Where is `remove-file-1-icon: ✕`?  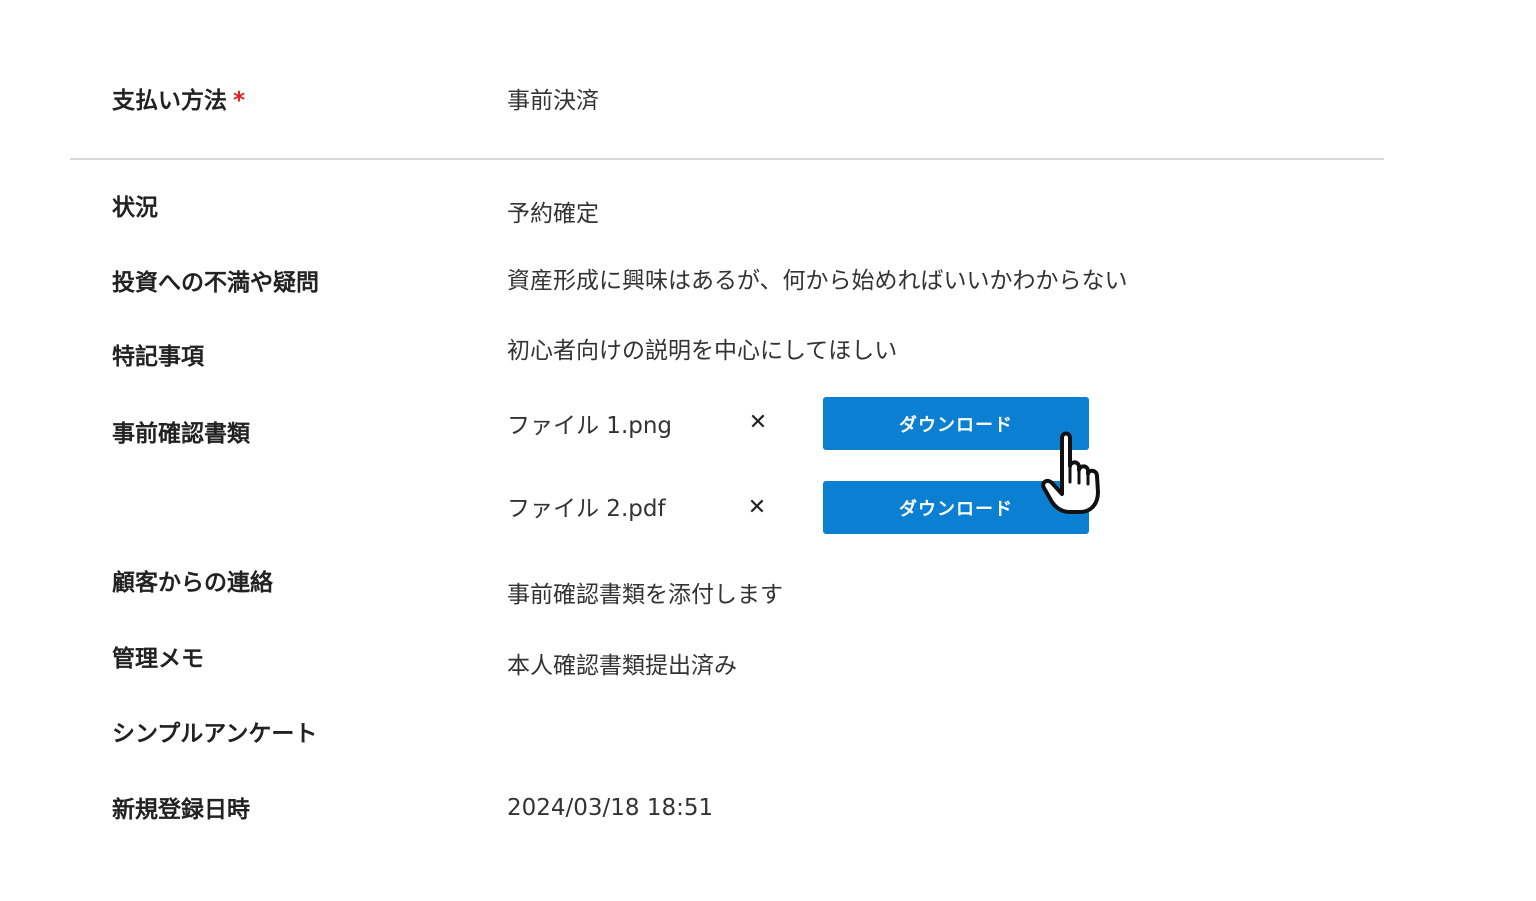 remove-file-1-icon: ✕ is located at coordinates (758, 423).